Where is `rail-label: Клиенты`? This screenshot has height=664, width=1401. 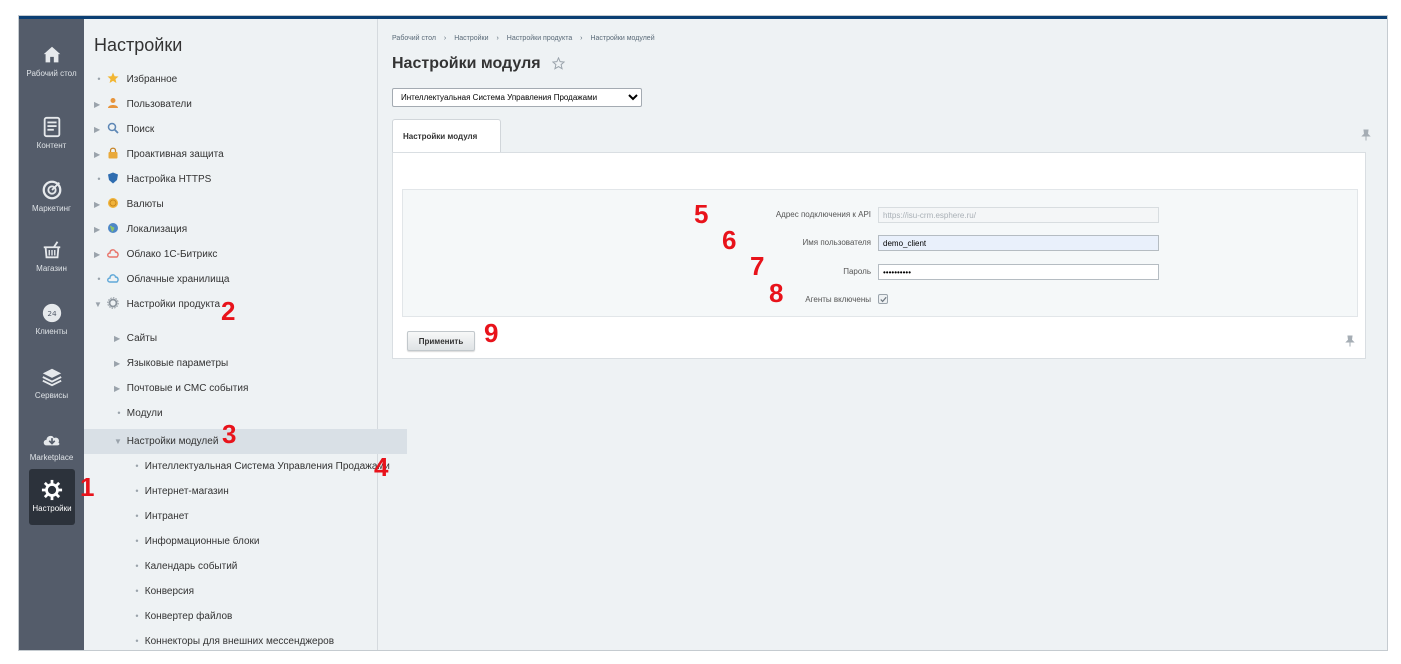
rail-label: Клиенты is located at coordinates (51, 331).